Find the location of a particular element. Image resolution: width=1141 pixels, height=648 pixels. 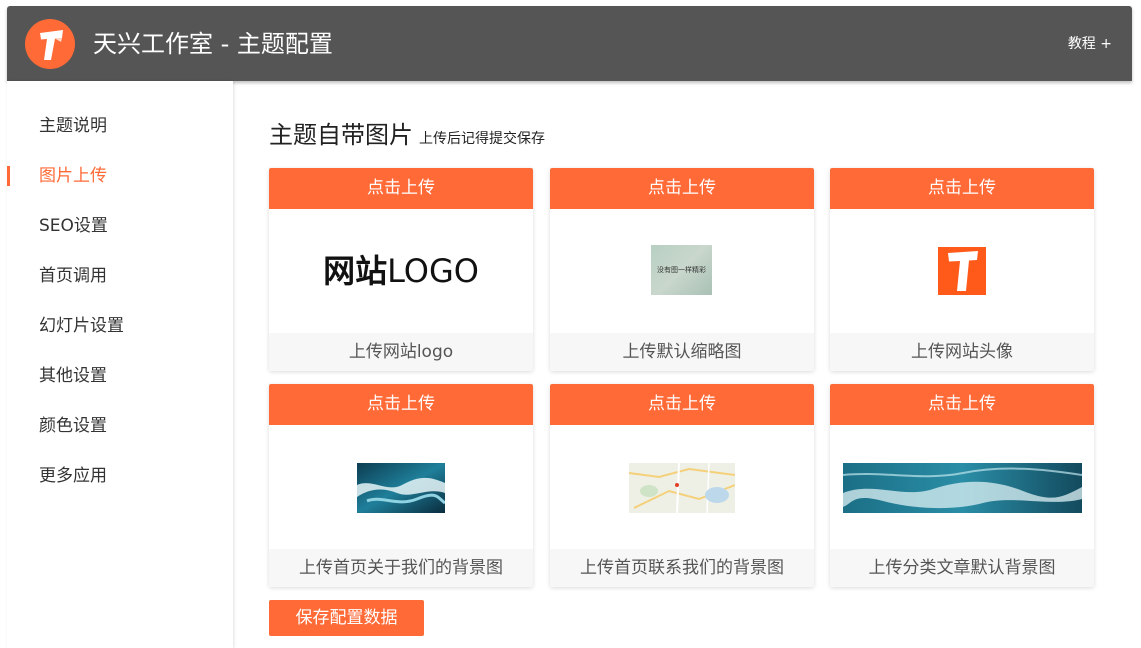

contact-bg-preview is located at coordinates (682, 487).